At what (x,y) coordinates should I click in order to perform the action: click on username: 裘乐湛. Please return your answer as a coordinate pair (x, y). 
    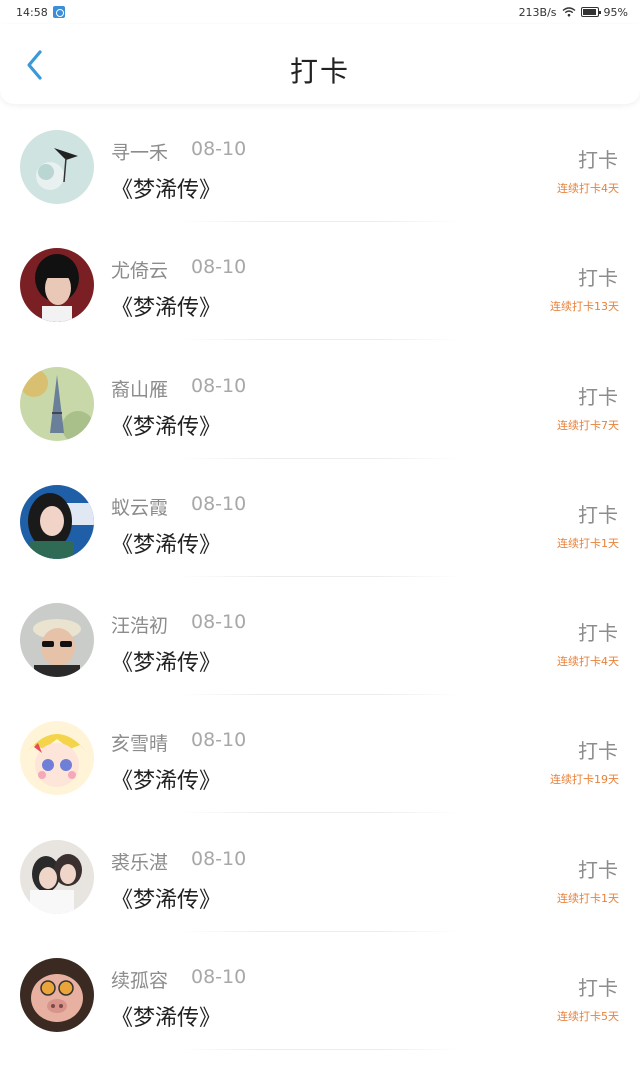
    Looking at the image, I should click on (139, 861).